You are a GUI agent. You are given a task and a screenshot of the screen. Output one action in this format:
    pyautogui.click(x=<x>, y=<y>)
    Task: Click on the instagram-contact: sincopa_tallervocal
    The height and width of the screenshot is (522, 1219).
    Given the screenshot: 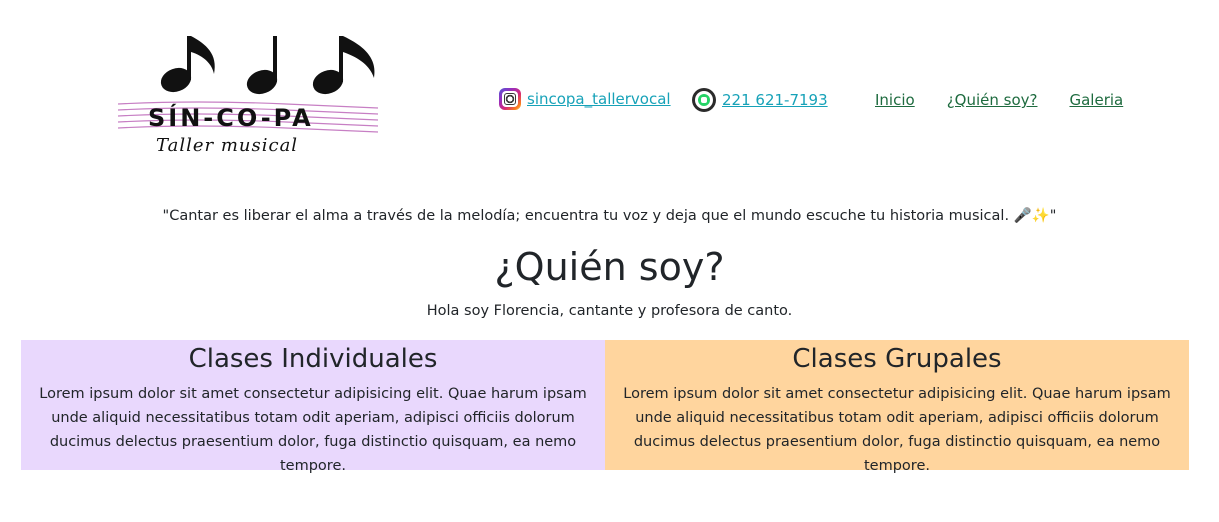 What is the action you would take?
    pyautogui.click(x=585, y=99)
    